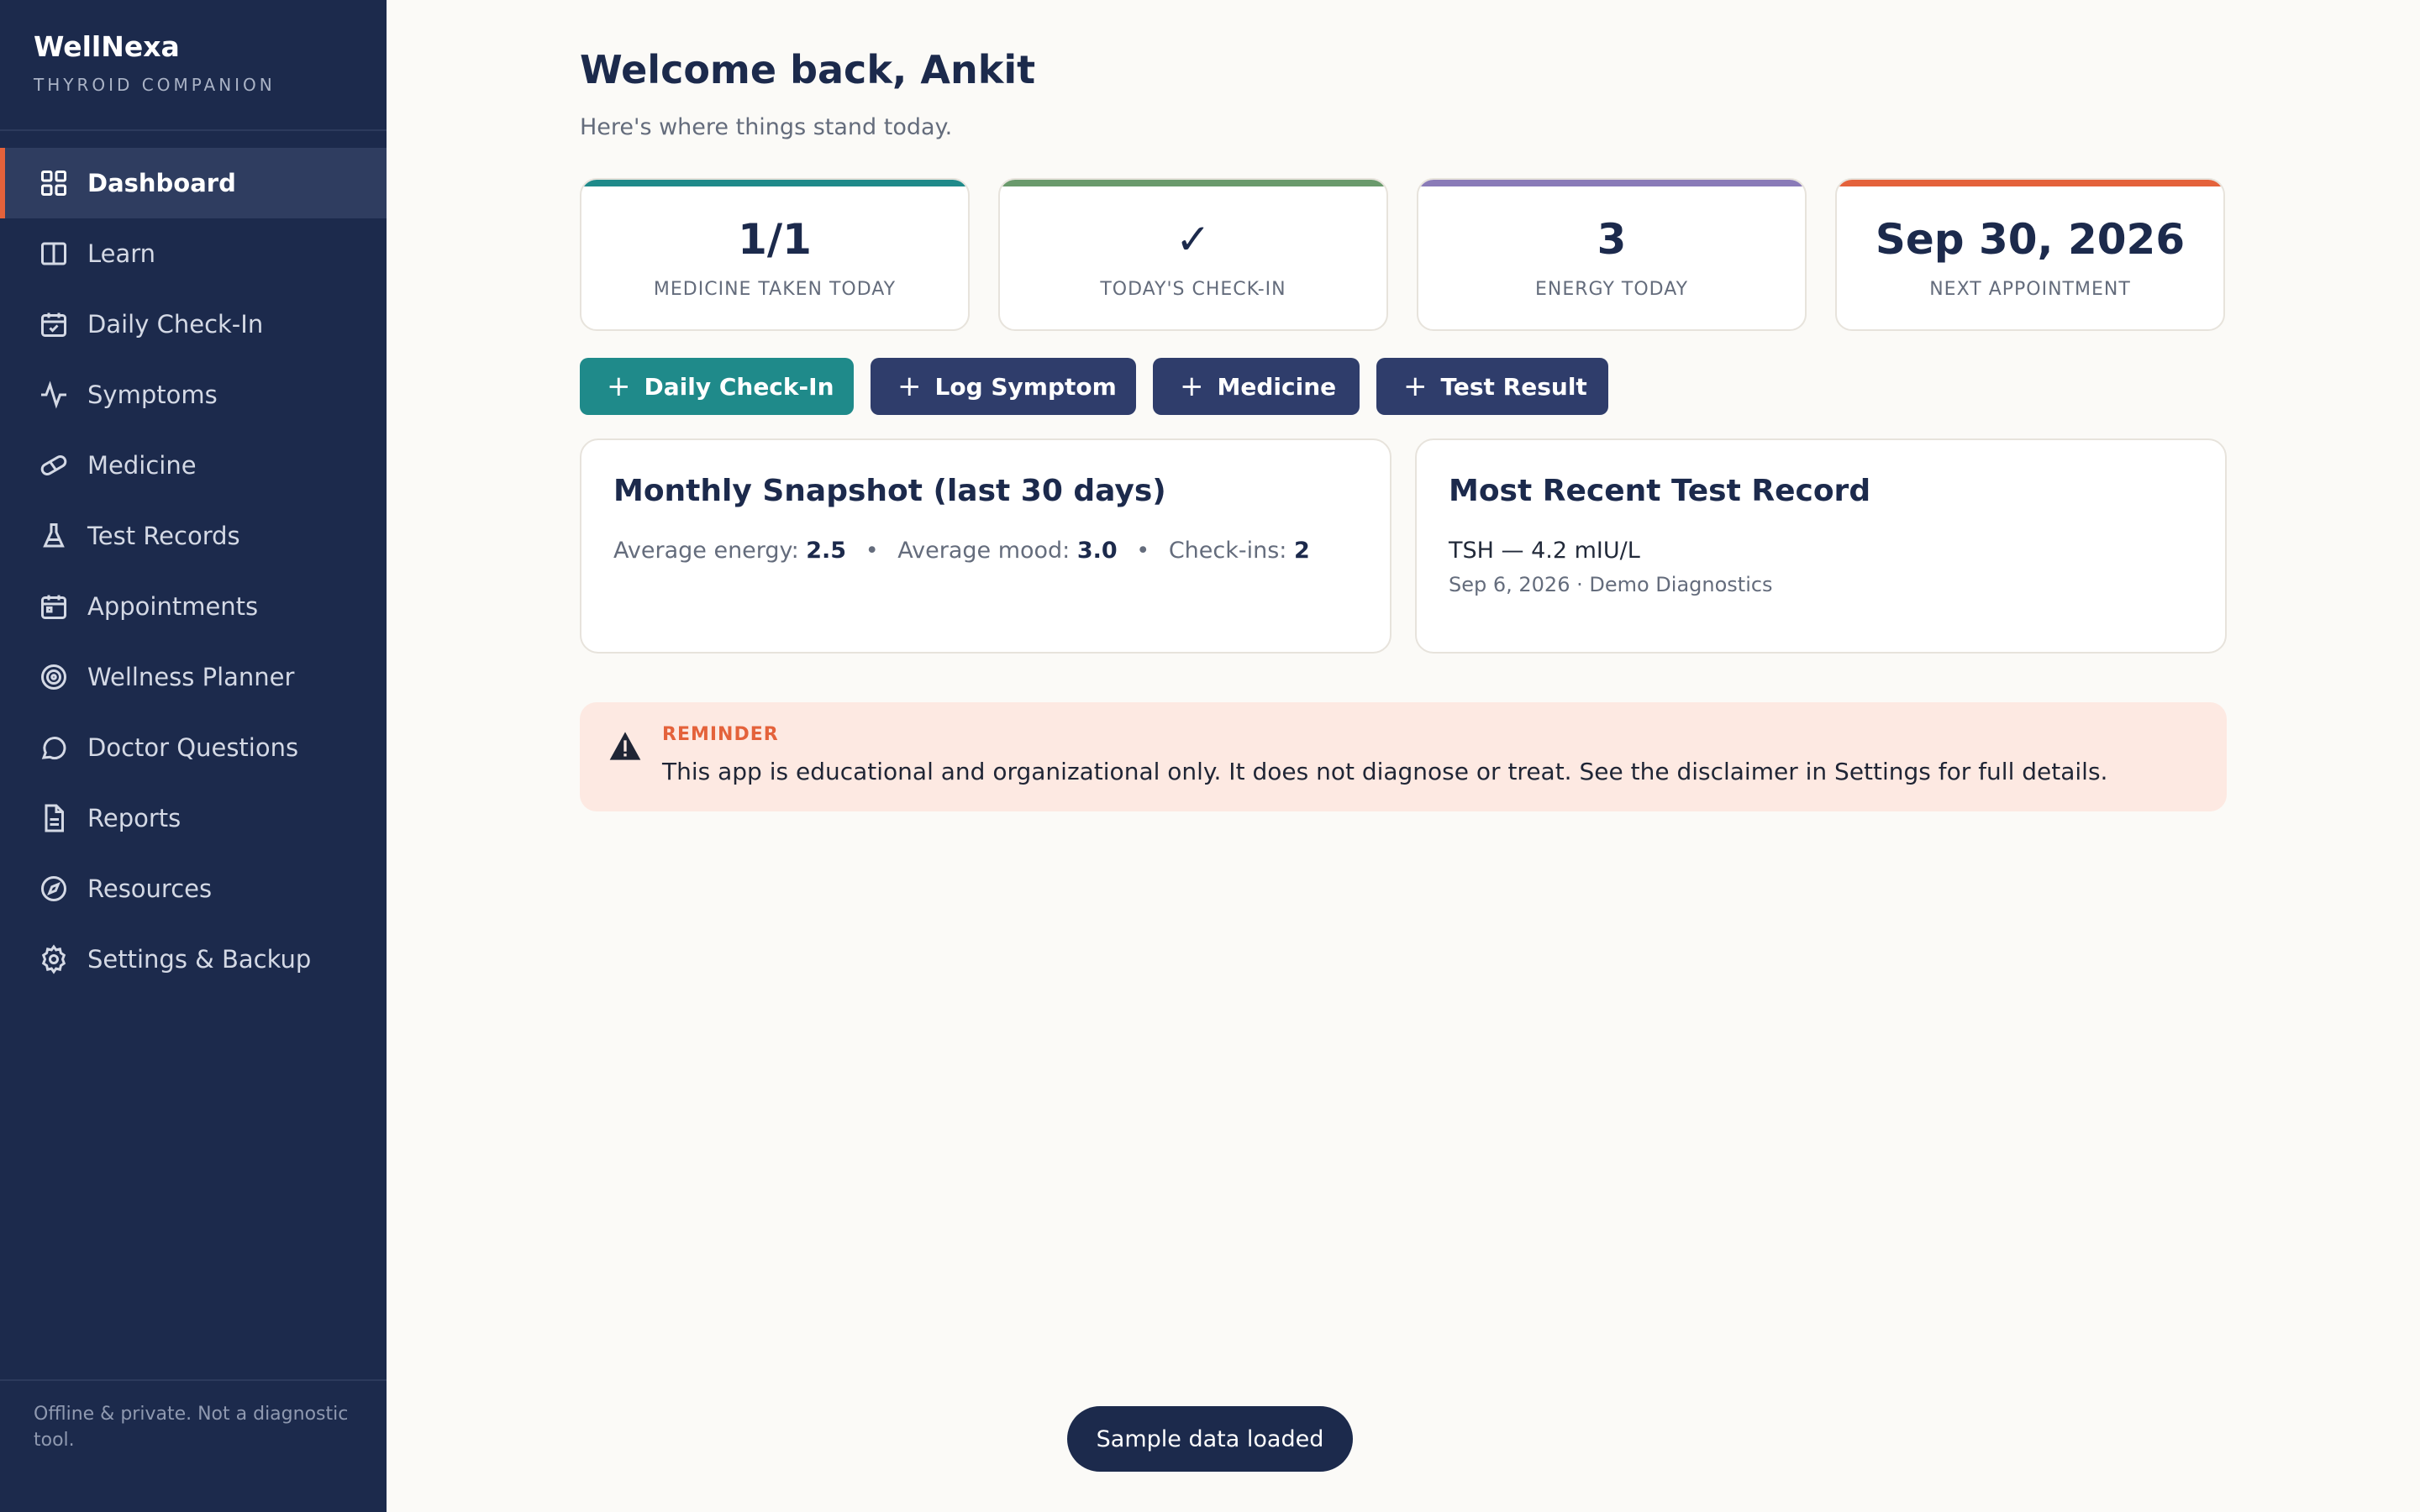 This screenshot has width=2420, height=1512. I want to click on stat-card-appointment: Sep 30, 2026 NEXT APPOINTMENT, so click(2030, 254).